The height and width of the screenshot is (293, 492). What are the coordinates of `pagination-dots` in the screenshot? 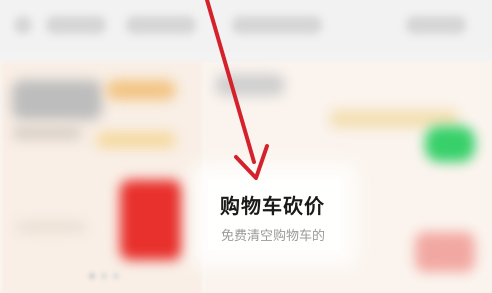 It's located at (104, 276).